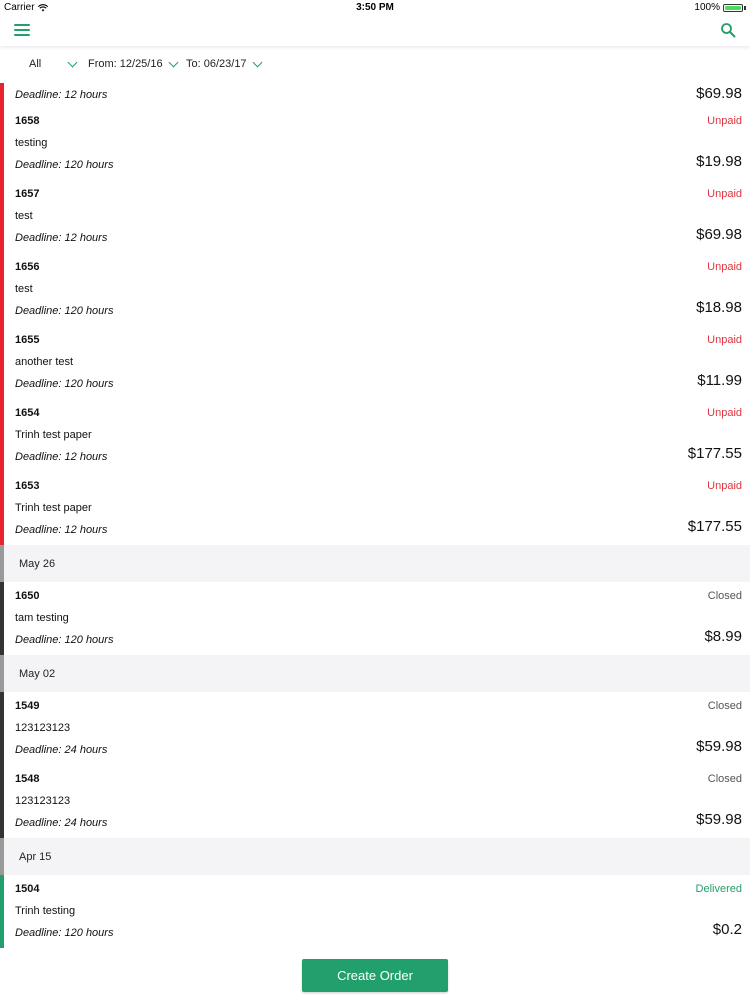 This screenshot has height=1000, width=750. What do you see at coordinates (27, 706) in the screenshot?
I see `order-number: 1549` at bounding box center [27, 706].